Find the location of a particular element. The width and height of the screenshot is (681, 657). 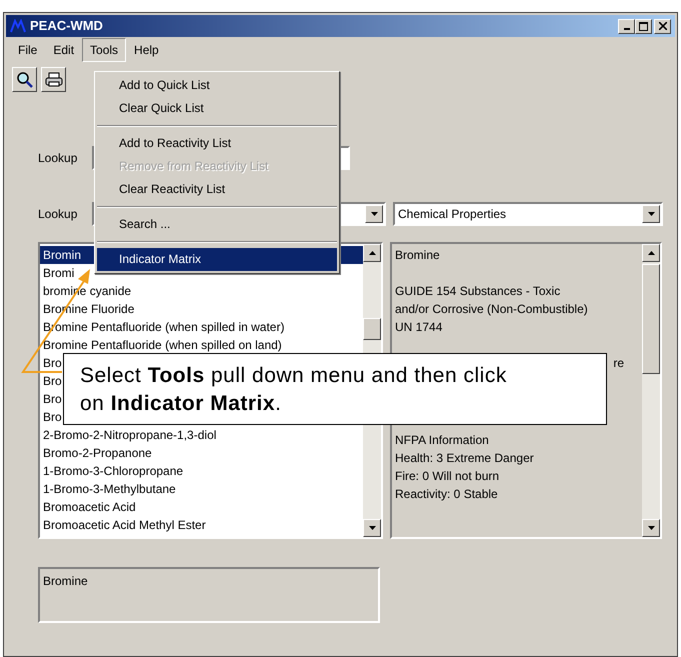

menu-option: Clear Reactivity List is located at coordinates (217, 189).